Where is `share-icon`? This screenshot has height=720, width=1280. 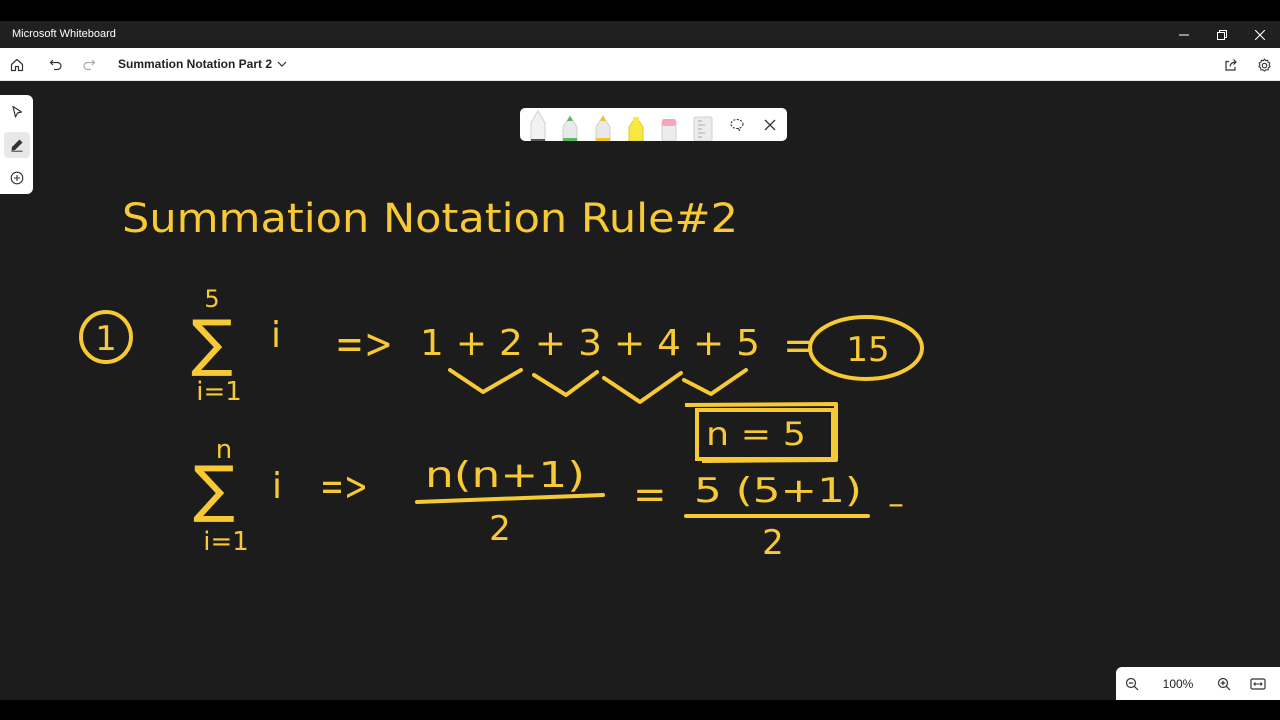 share-icon is located at coordinates (1231, 65).